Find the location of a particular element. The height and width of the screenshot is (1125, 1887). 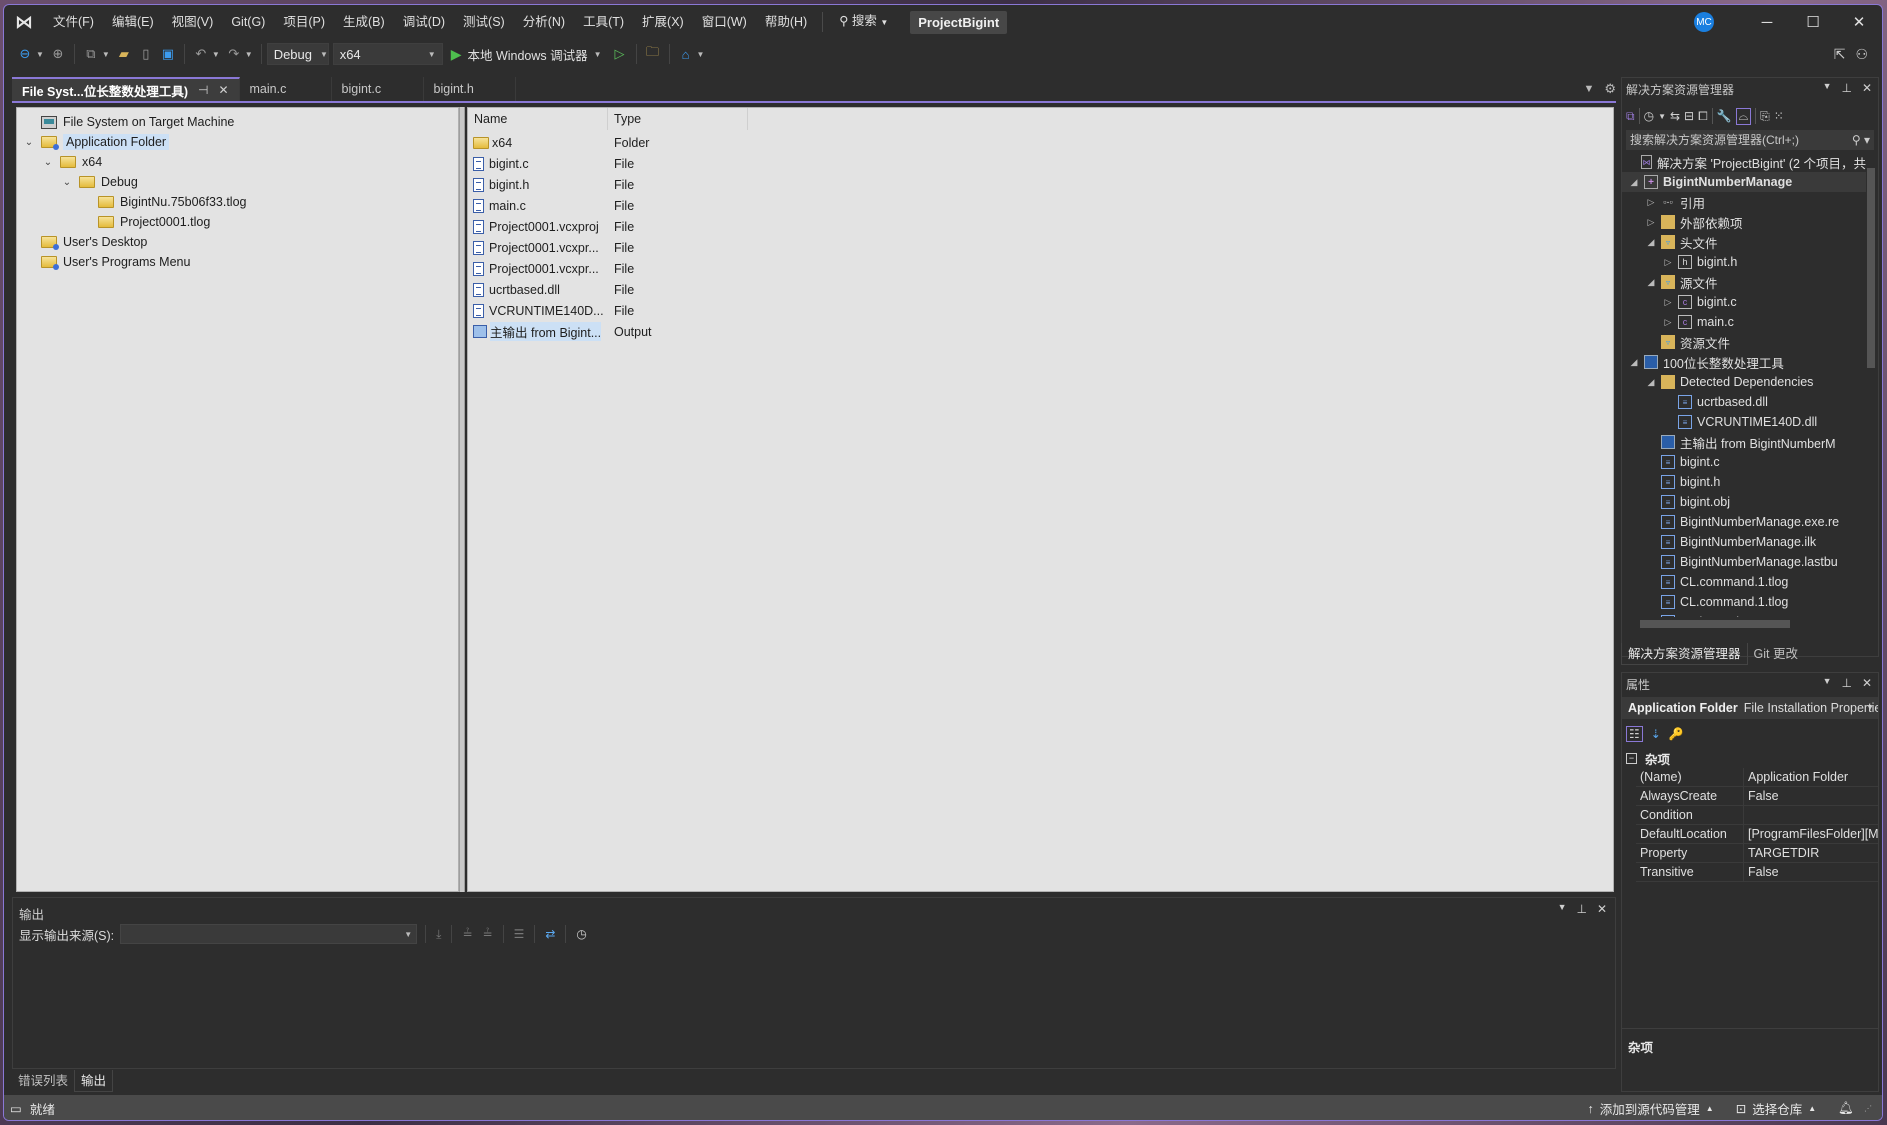

scrollbar-thumb is located at coordinates (1871, 268).